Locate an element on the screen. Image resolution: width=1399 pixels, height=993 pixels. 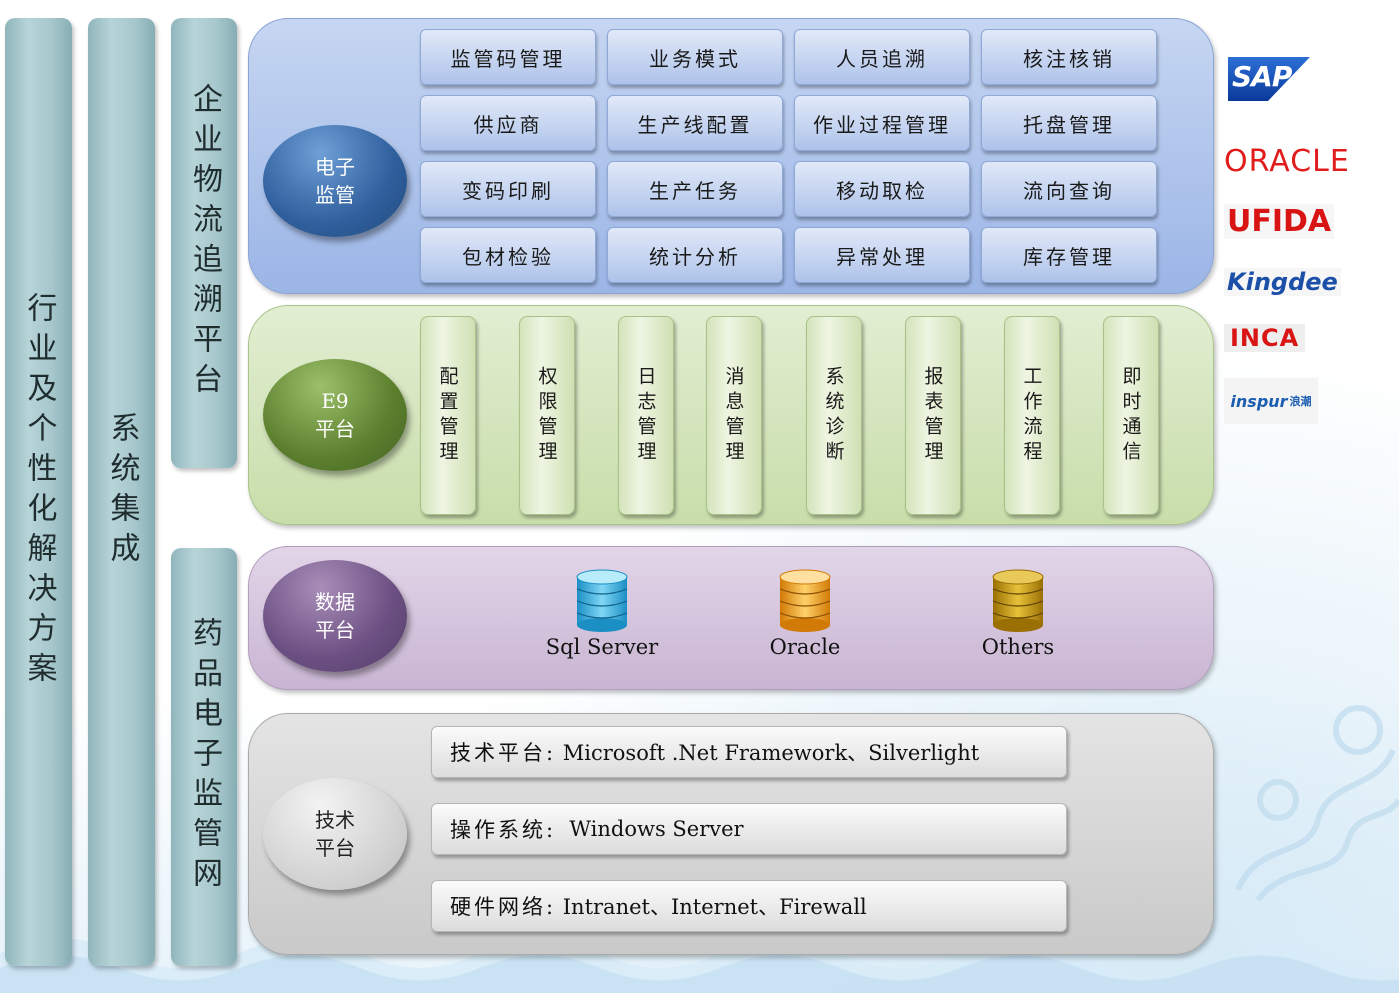
sap-logo: SAP is located at coordinates (1269, 79).